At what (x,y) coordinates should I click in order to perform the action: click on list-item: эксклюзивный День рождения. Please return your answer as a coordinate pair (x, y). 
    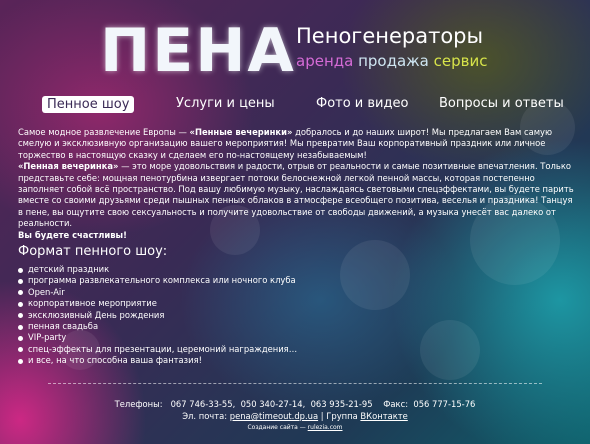
    Looking at the image, I should click on (157, 315).